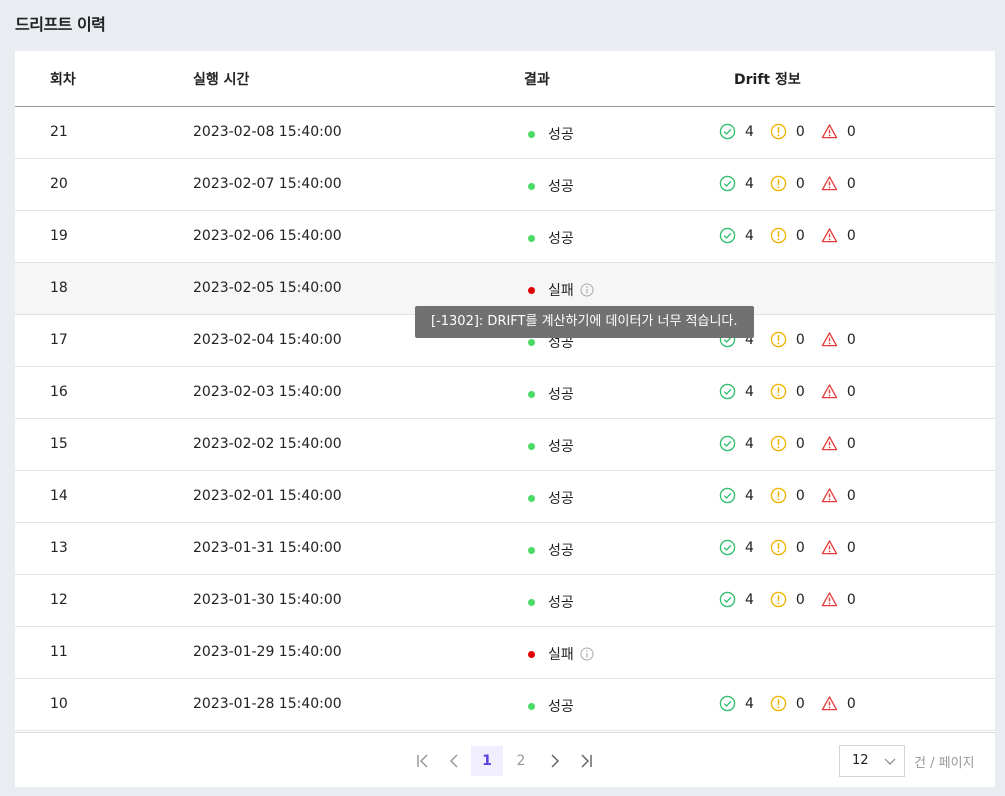  I want to click on table-row: 19 2023-02-06 15:40:00 성공 4 0 0, so click(505, 237).